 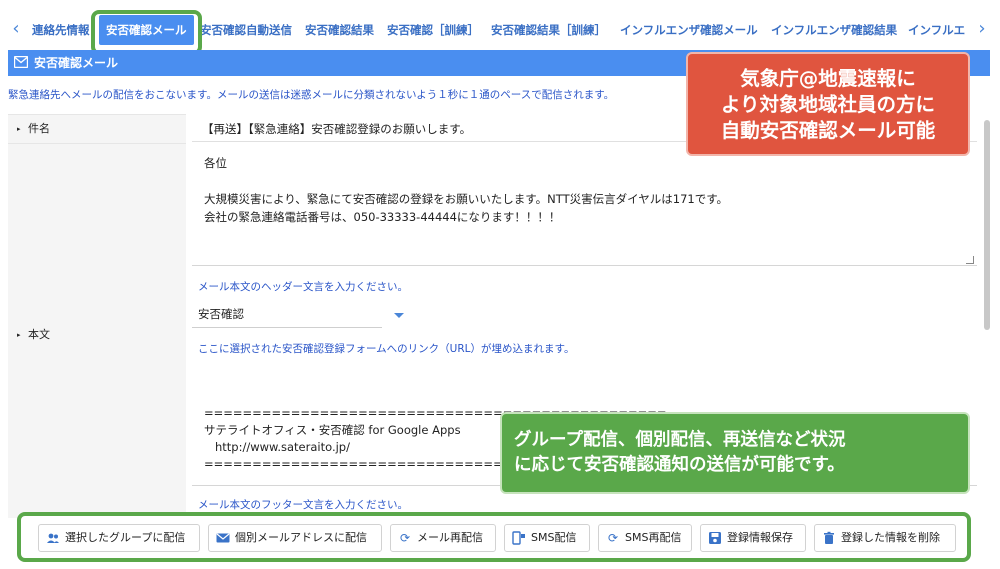 What do you see at coordinates (689, 30) in the screenshot?
I see `tab-influenza-mail: インフルエンザ確認メール` at bounding box center [689, 30].